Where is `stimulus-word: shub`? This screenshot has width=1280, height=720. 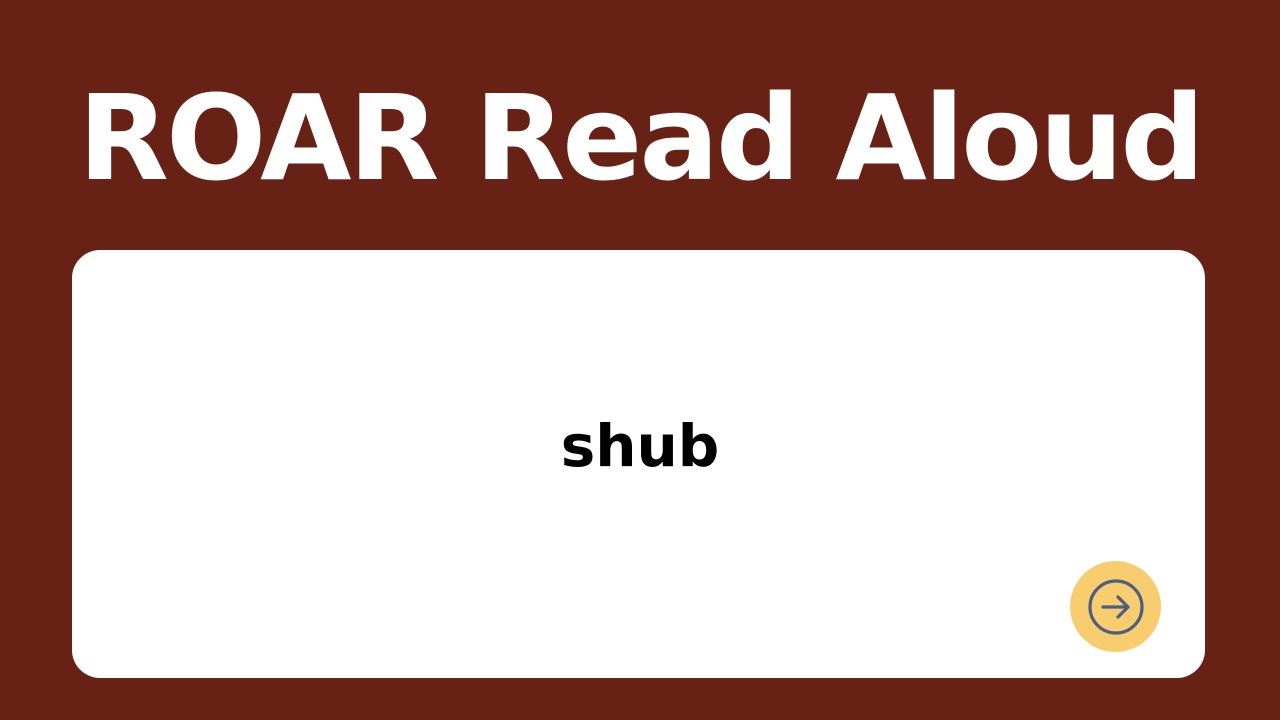
stimulus-word: shub is located at coordinates (640, 446).